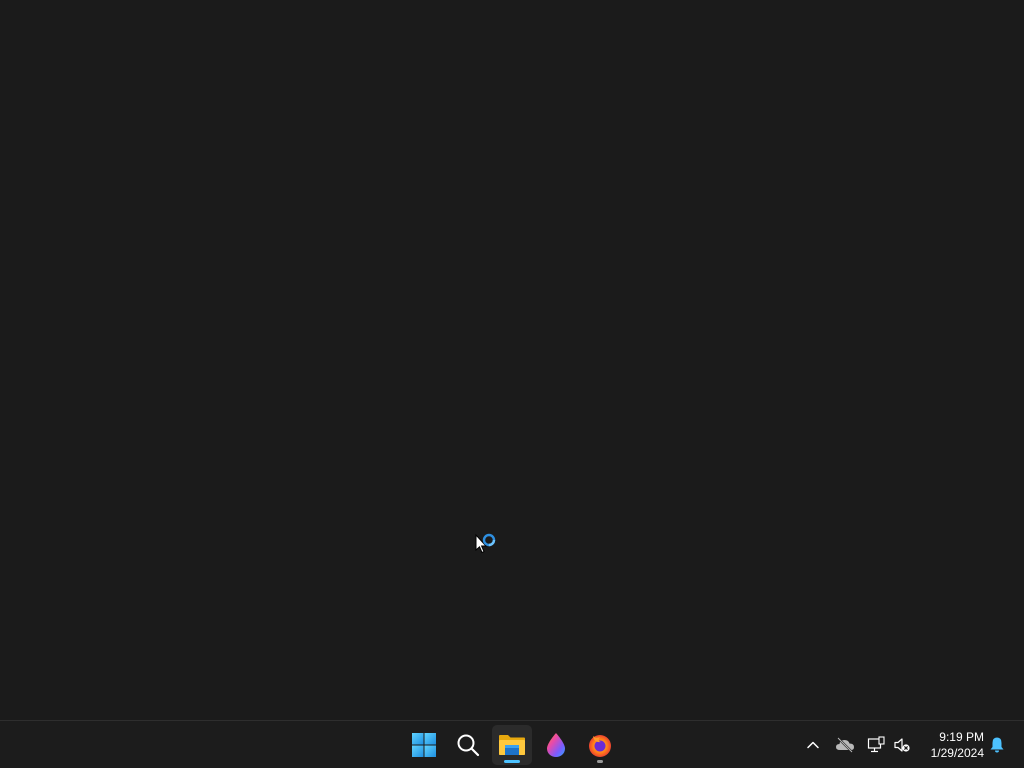  What do you see at coordinates (485, 543) in the screenshot?
I see `busy-cursor-icon` at bounding box center [485, 543].